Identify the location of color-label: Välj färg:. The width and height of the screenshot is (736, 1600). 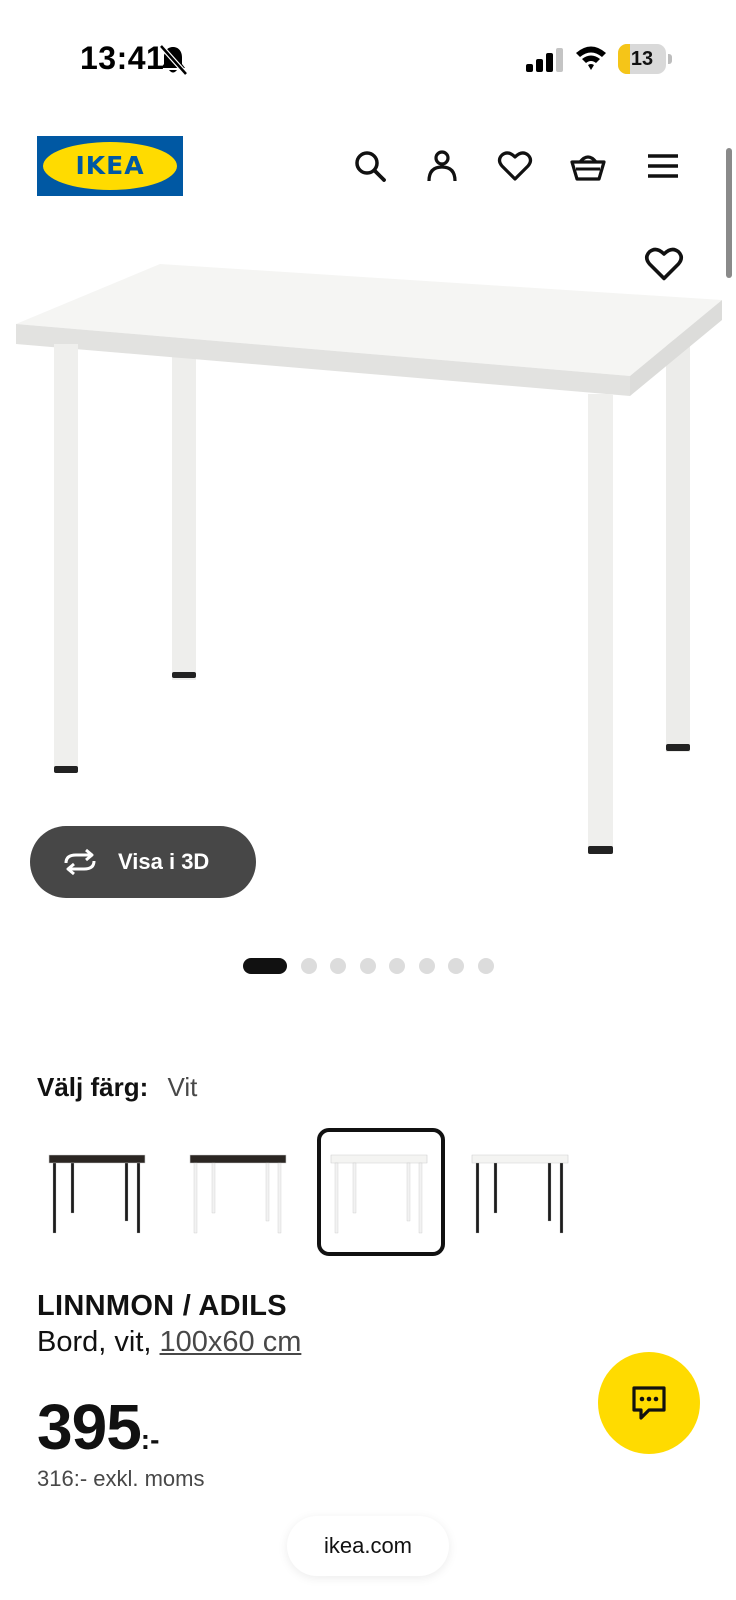
(93, 1087).